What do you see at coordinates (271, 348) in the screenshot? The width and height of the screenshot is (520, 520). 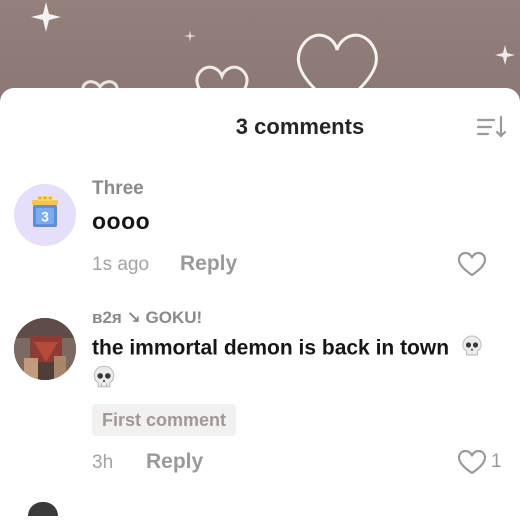 I see `comment-body: the immortal demon is back in town` at bounding box center [271, 348].